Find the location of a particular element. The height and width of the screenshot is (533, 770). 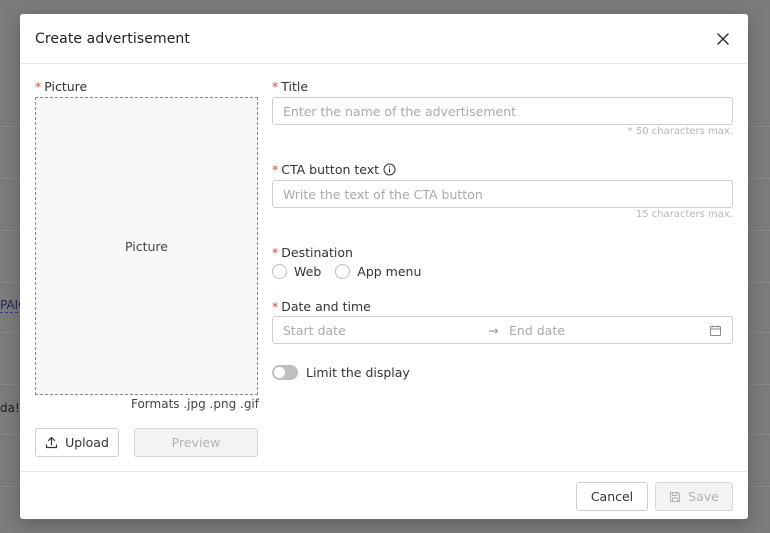

cta-label: * CTA button text is located at coordinates (334, 169).